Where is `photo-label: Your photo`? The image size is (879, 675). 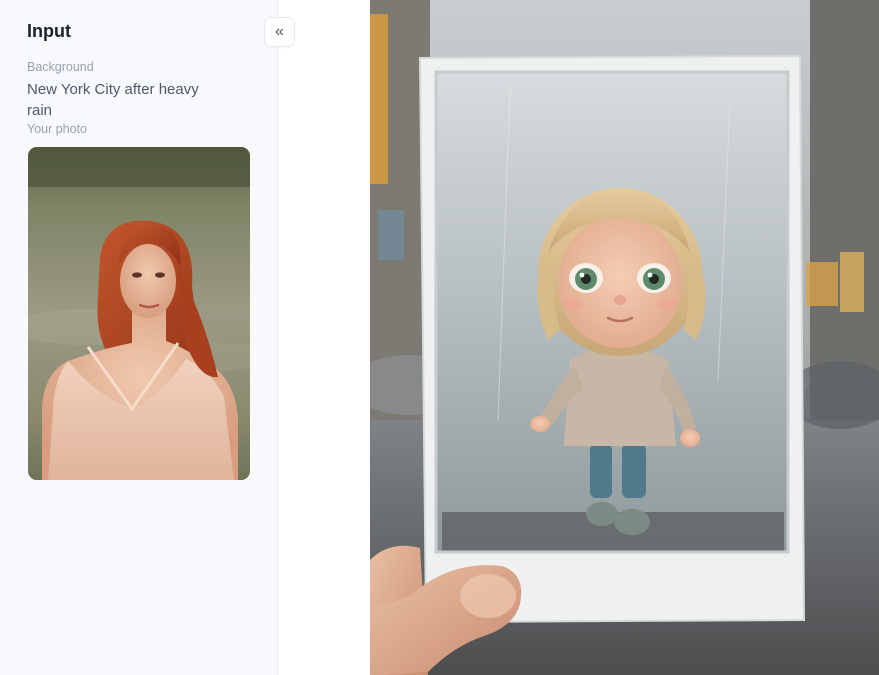
photo-label: Your photo is located at coordinates (57, 129).